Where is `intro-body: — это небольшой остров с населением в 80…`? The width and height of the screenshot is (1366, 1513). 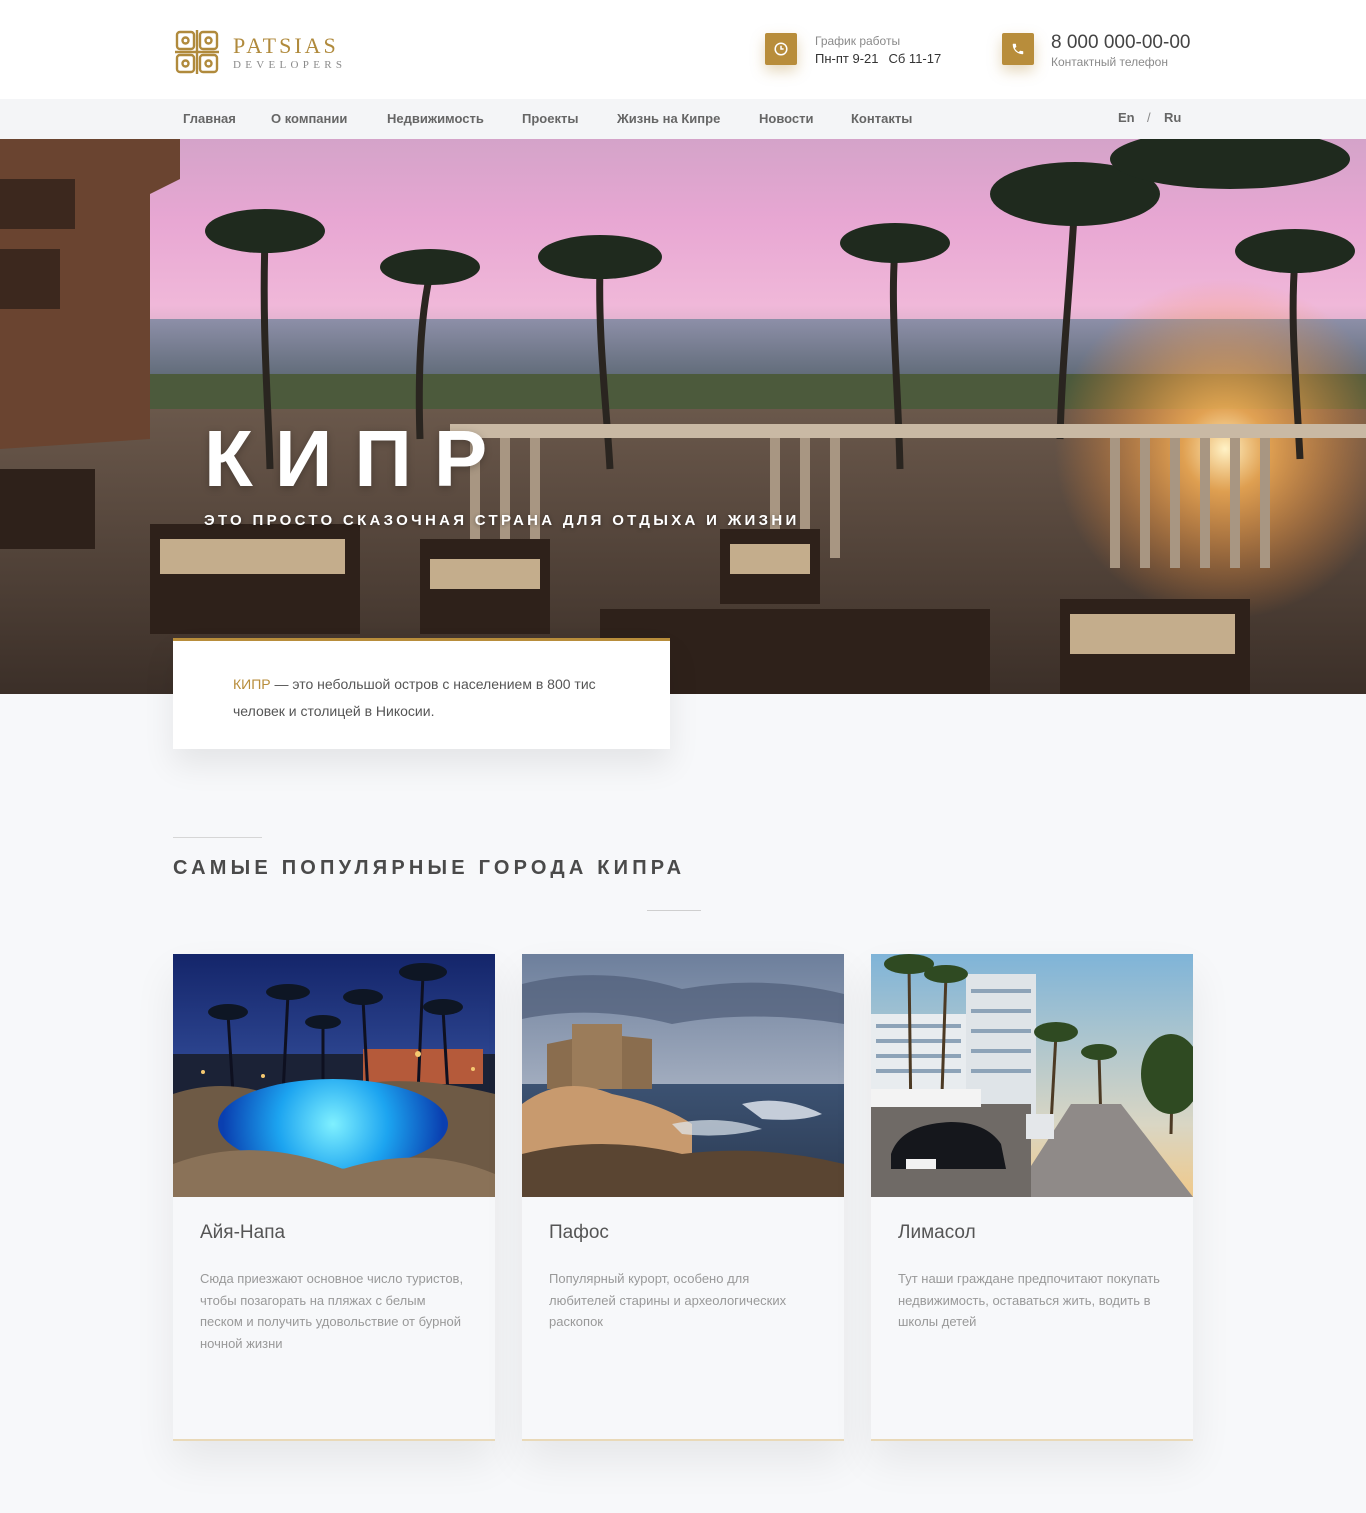 intro-body: — это небольшой остров с населением в 80… is located at coordinates (414, 697).